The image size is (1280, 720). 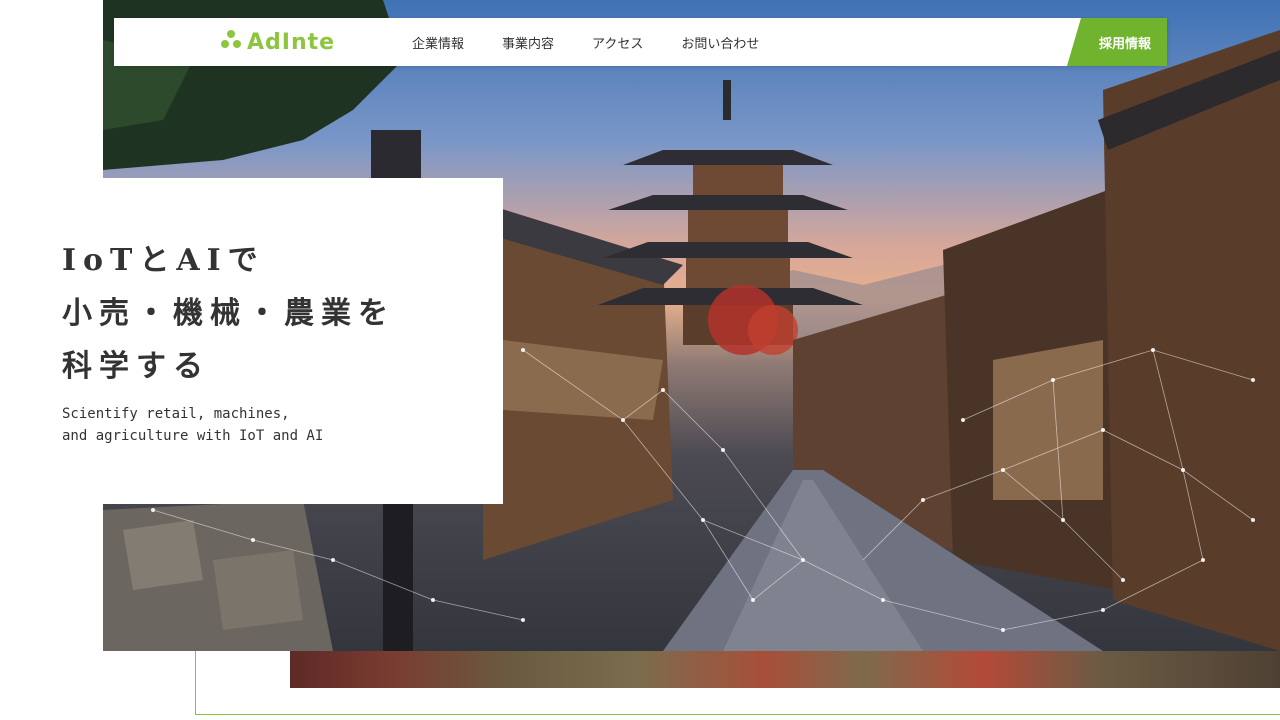 I want to click on nav-item-business: 事業内容, so click(x=528, y=42).